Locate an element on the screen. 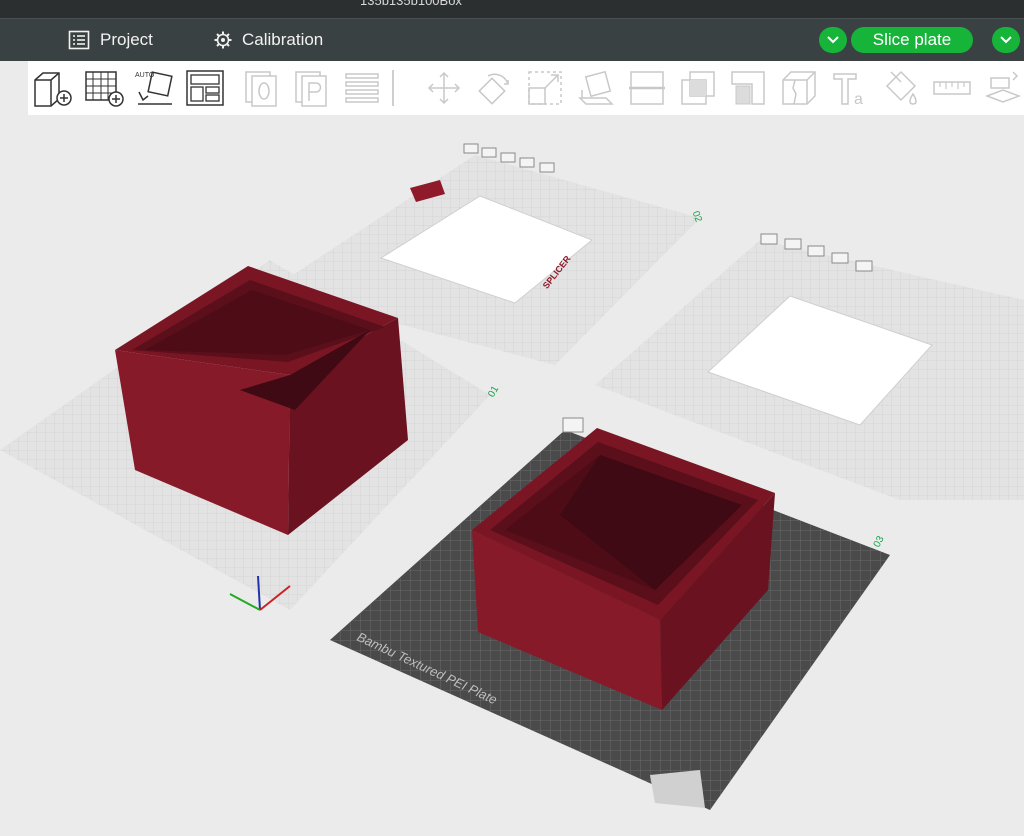  boolean-icon is located at coordinates (698, 88).